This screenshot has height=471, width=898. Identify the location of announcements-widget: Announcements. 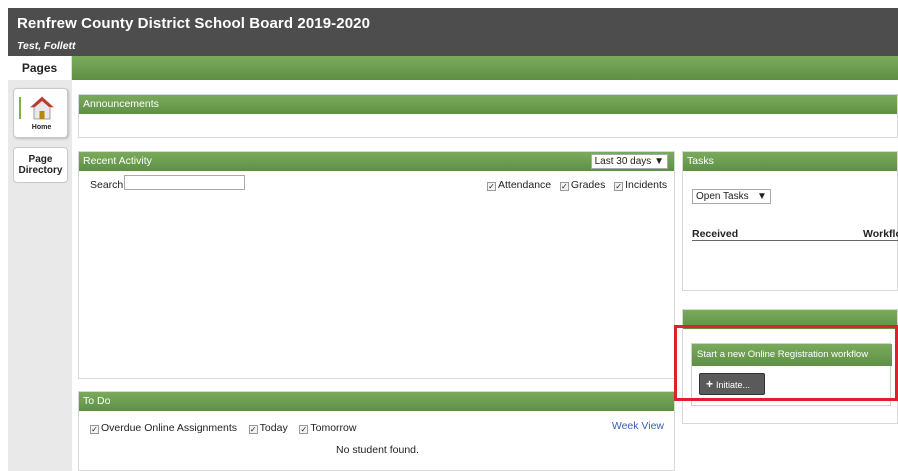
(488, 116).